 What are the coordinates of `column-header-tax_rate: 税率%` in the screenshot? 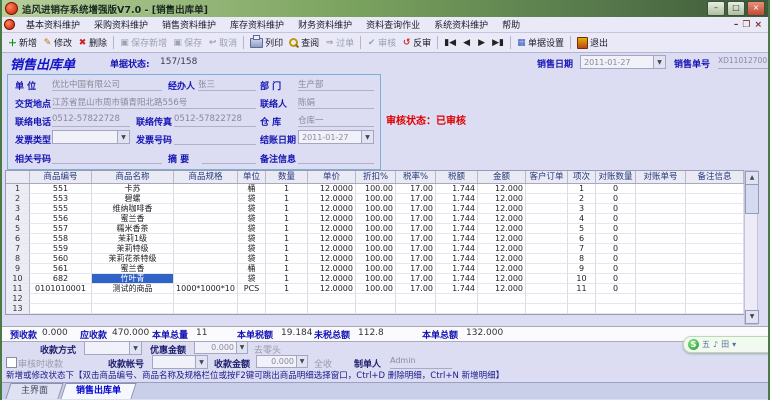 It's located at (416, 177).